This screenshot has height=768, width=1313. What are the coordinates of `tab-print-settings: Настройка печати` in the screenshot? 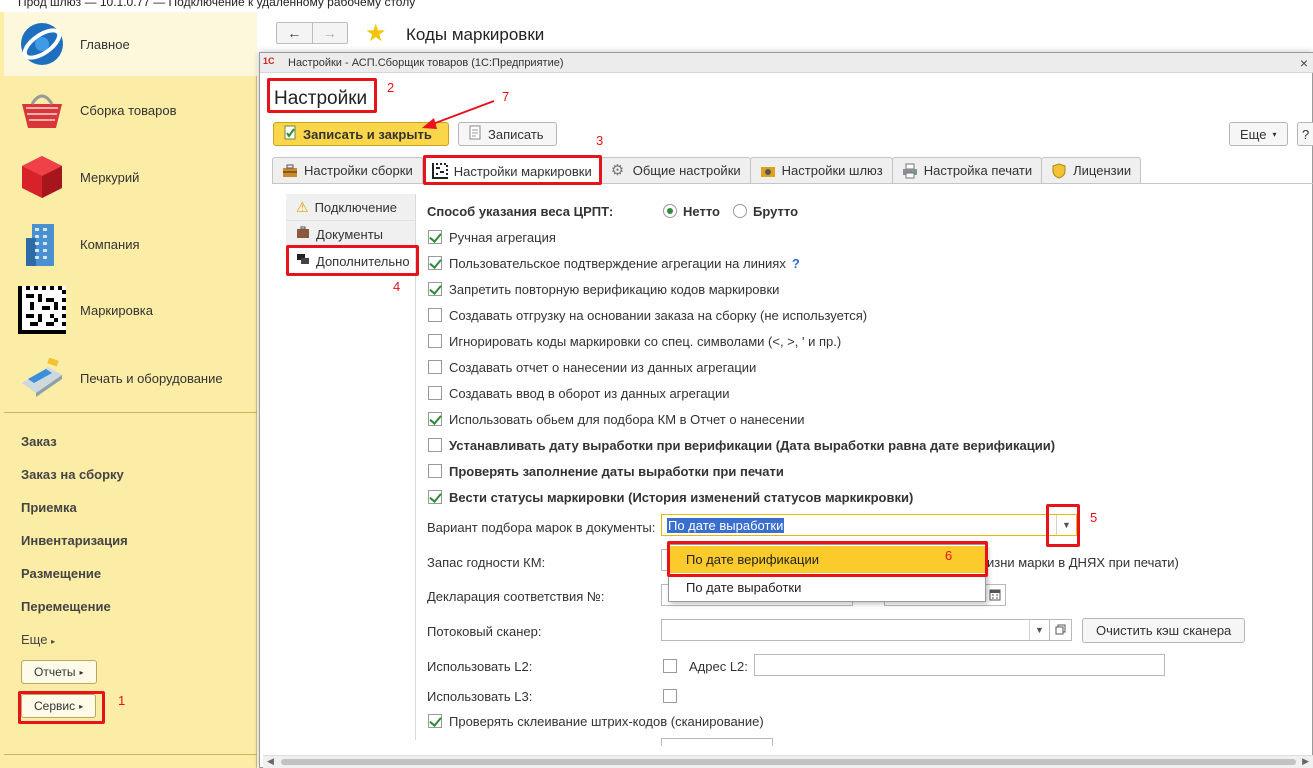 It's located at (967, 170).